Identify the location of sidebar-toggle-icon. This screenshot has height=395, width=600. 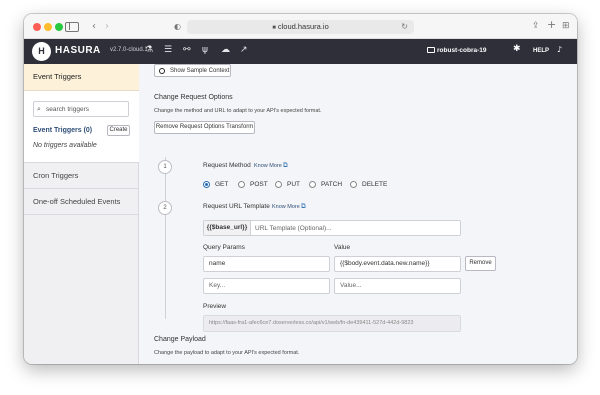
(72, 27).